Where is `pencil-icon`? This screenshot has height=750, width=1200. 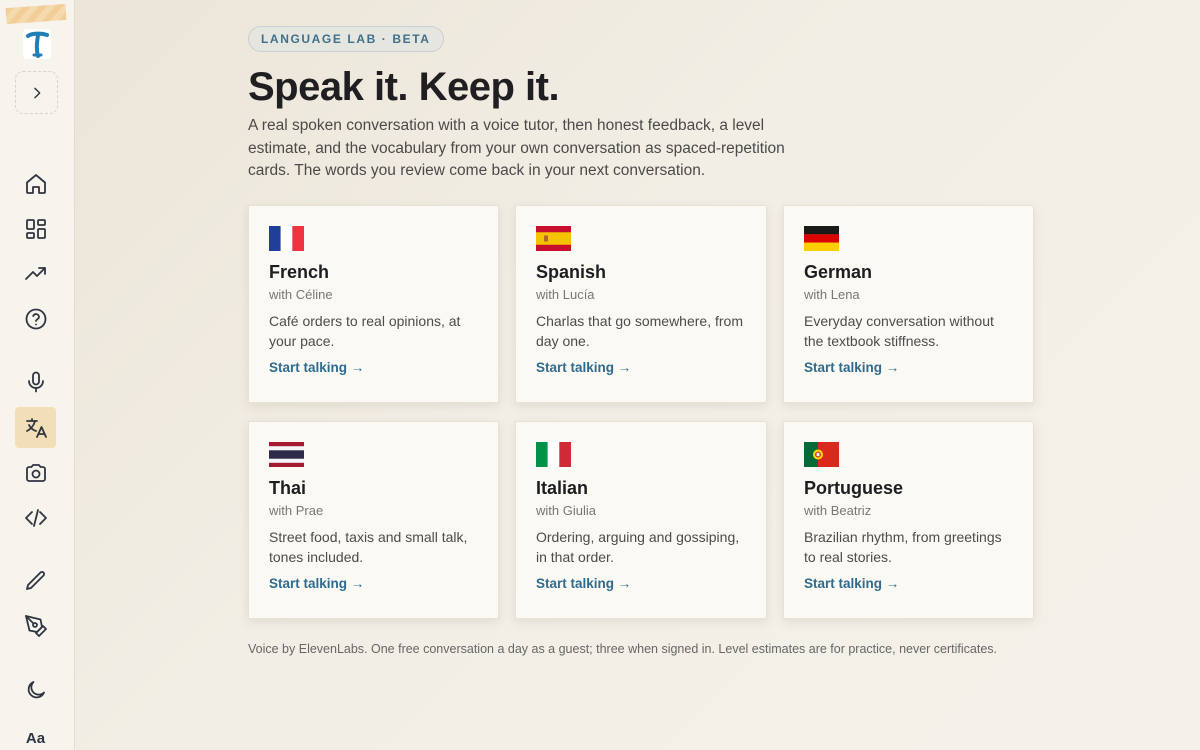 pencil-icon is located at coordinates (35, 580).